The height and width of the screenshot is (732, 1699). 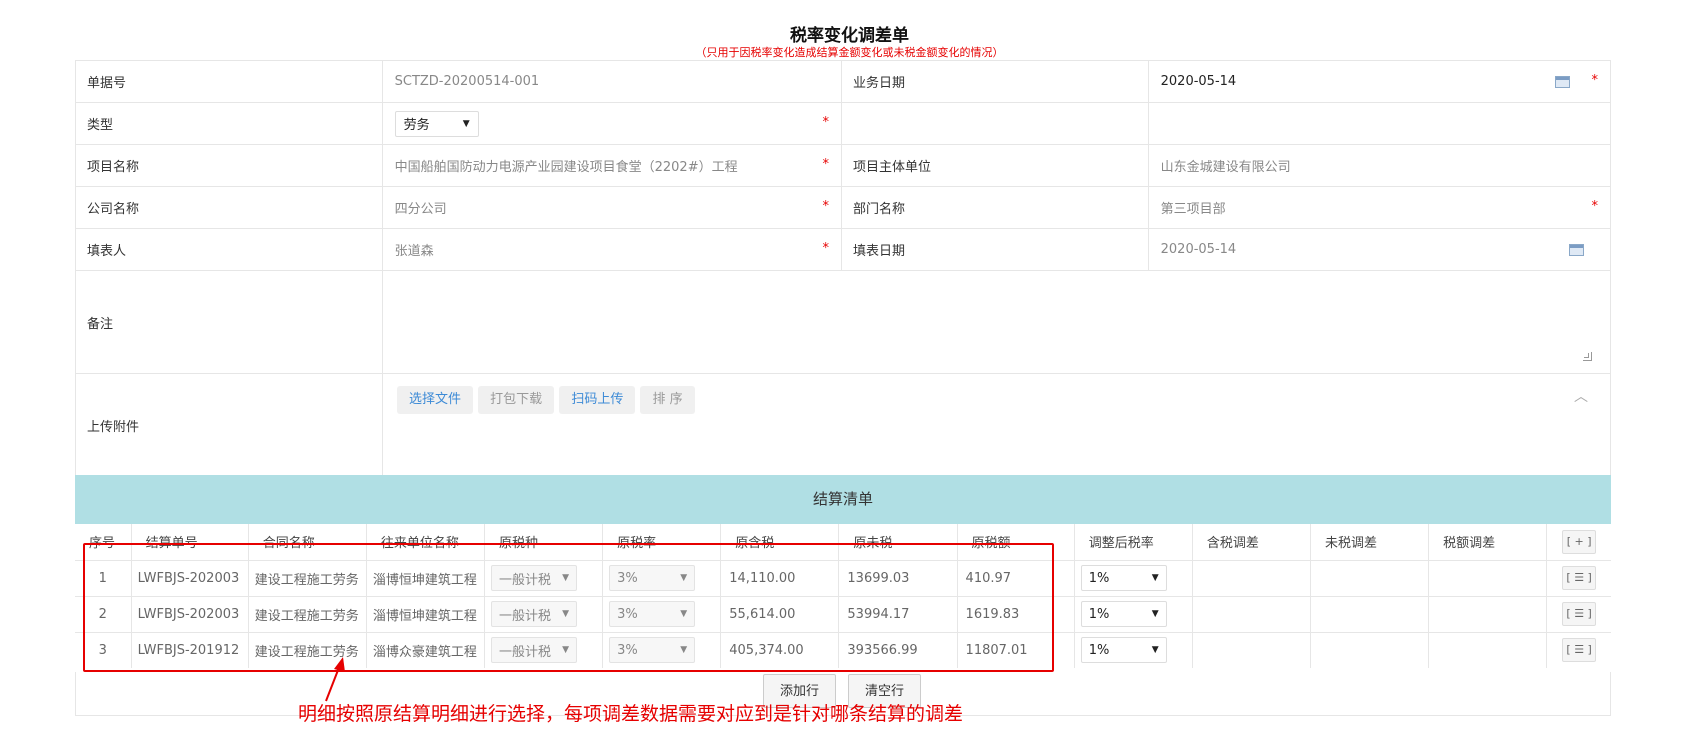 What do you see at coordinates (613, 249) in the screenshot?
I see `filler-field: 张道森 *` at bounding box center [613, 249].